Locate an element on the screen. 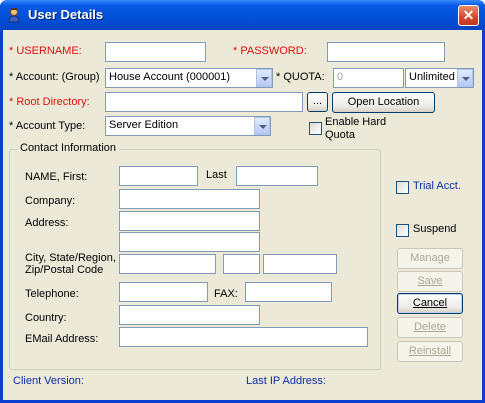 The width and height of the screenshot is (485, 403). close-icon: ✕ is located at coordinates (468, 15).